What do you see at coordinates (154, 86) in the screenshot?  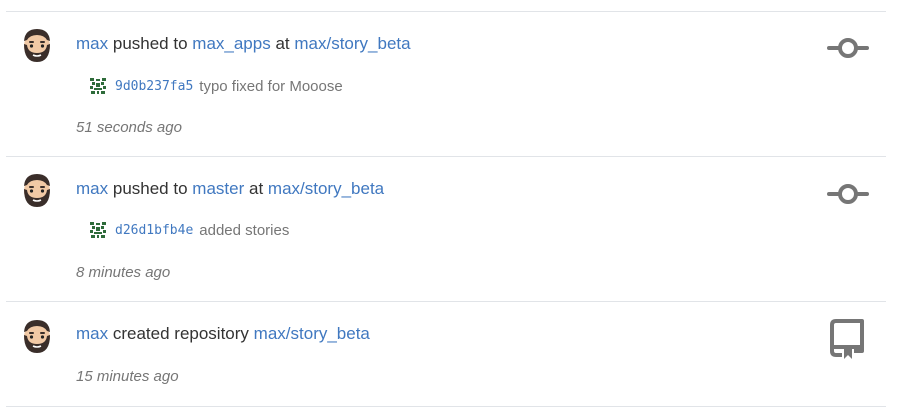 I see `commit-sha-link: 9d0b237fa5` at bounding box center [154, 86].